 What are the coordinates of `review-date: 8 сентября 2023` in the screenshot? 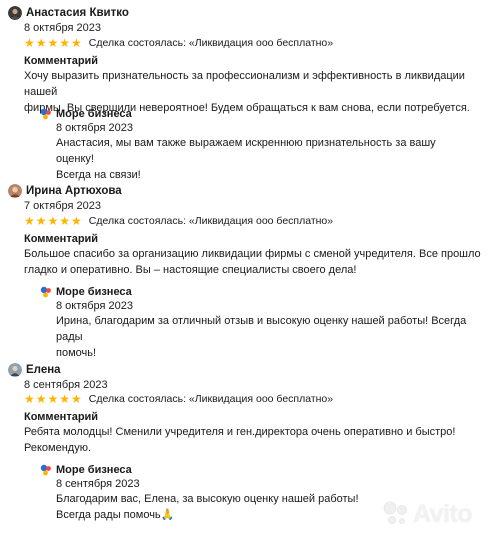 It's located at (66, 385).